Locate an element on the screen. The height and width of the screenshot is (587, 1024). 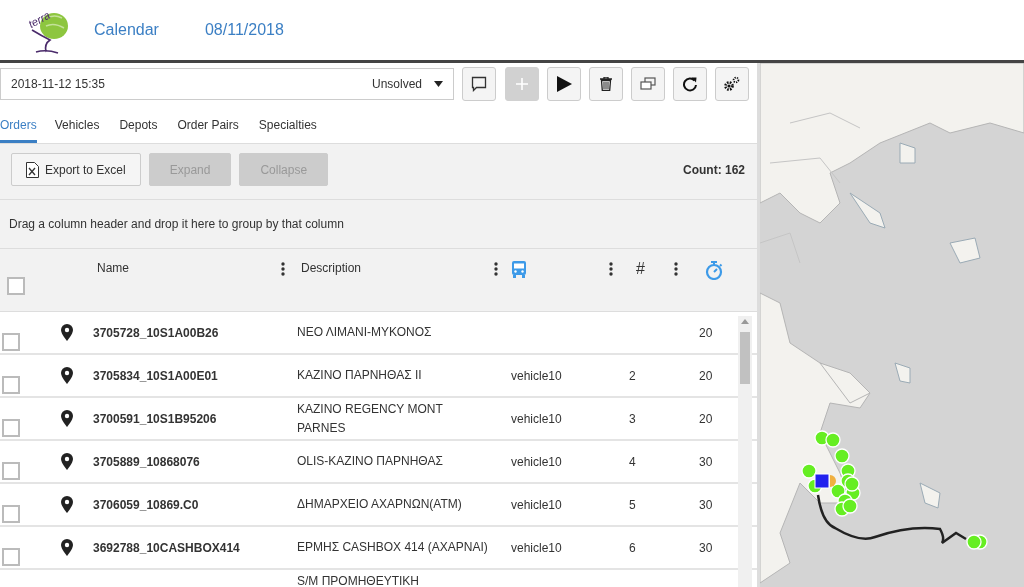
refresh-button is located at coordinates (690, 84).